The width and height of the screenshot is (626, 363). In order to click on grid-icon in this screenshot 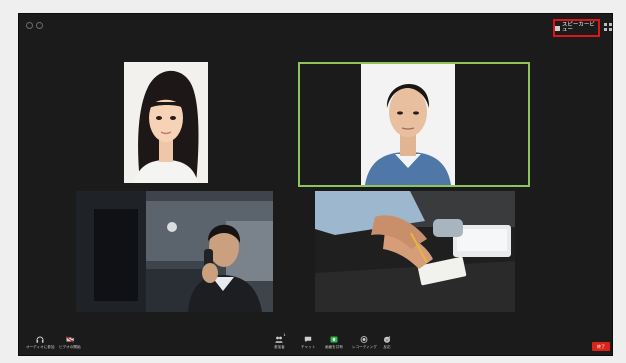, I will do `click(557, 28)`.